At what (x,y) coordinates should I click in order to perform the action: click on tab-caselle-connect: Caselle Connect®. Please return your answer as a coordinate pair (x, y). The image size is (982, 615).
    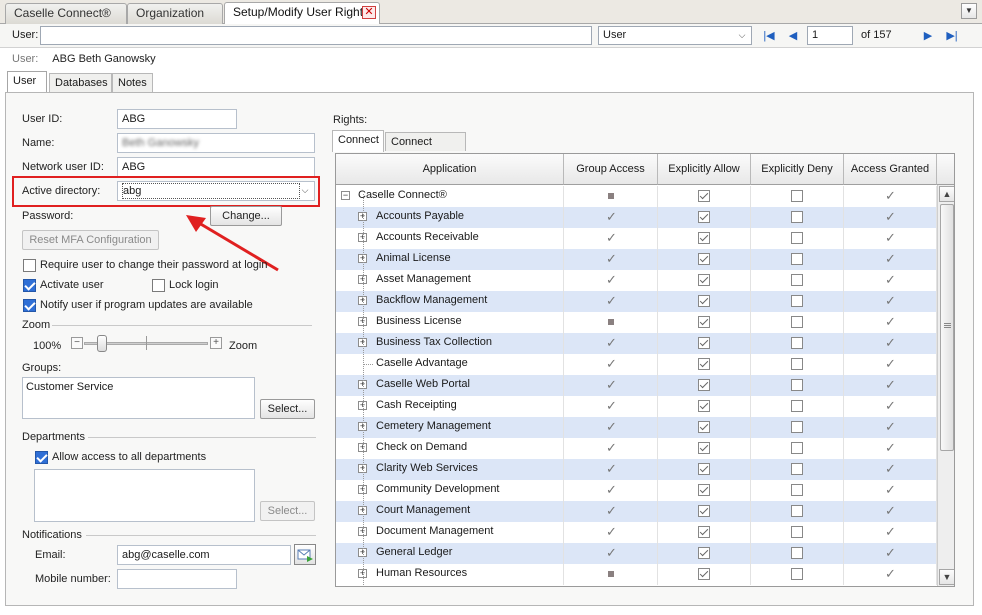
    Looking at the image, I should click on (66, 13).